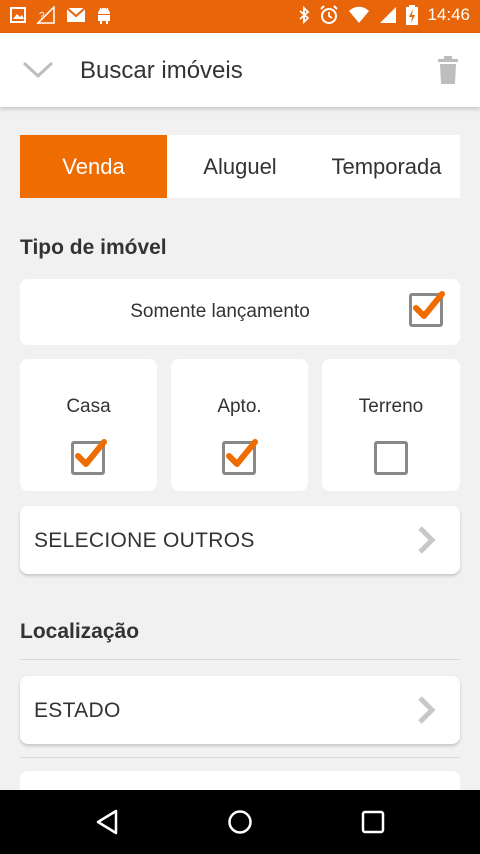 This screenshot has width=480, height=854. I want to click on recents-icon, so click(373, 822).